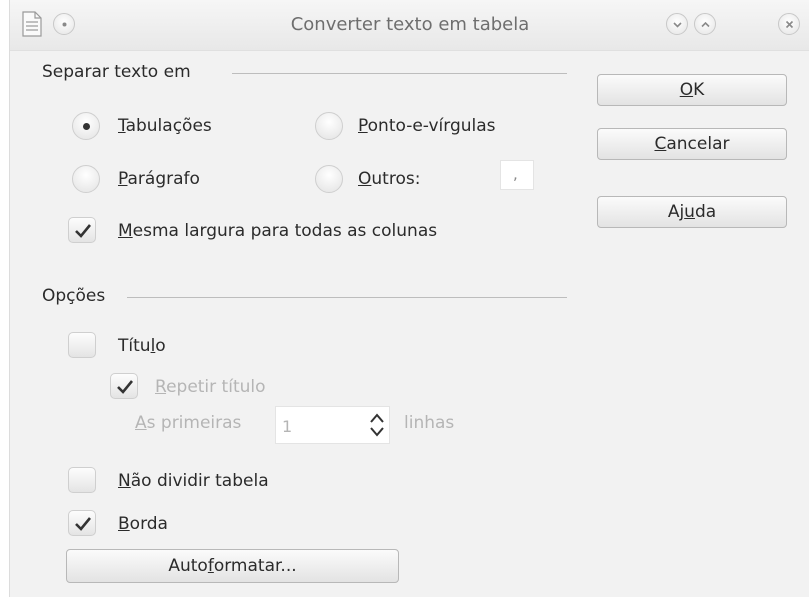 The image size is (809, 597). I want to click on help-button: Ajuda, so click(692, 212).